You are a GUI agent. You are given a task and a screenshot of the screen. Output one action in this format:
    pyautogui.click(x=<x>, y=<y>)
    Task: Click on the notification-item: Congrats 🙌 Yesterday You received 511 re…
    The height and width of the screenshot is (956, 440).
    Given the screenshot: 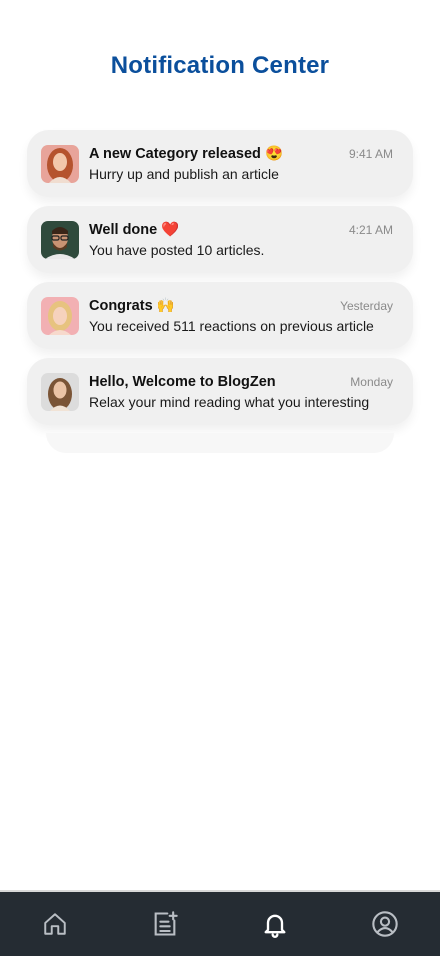 What is the action you would take?
    pyautogui.click(x=220, y=315)
    